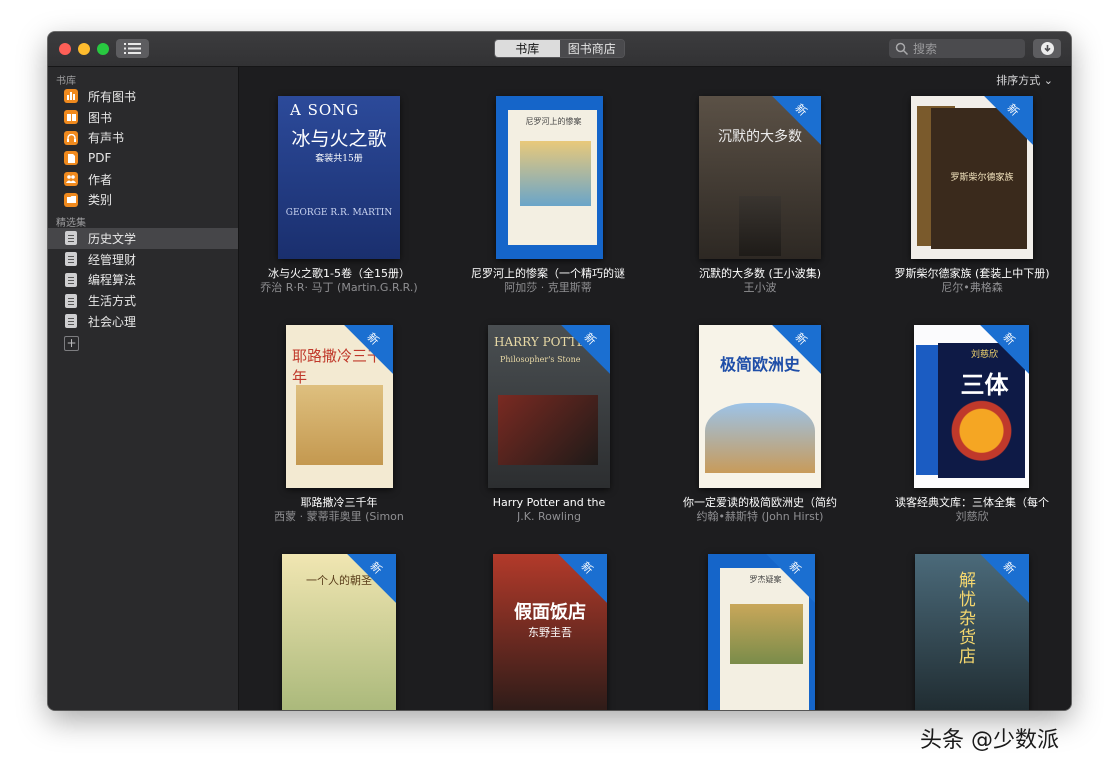  What do you see at coordinates (112, 301) in the screenshot?
I see `sidebar-item-label: 生活方式` at bounding box center [112, 301].